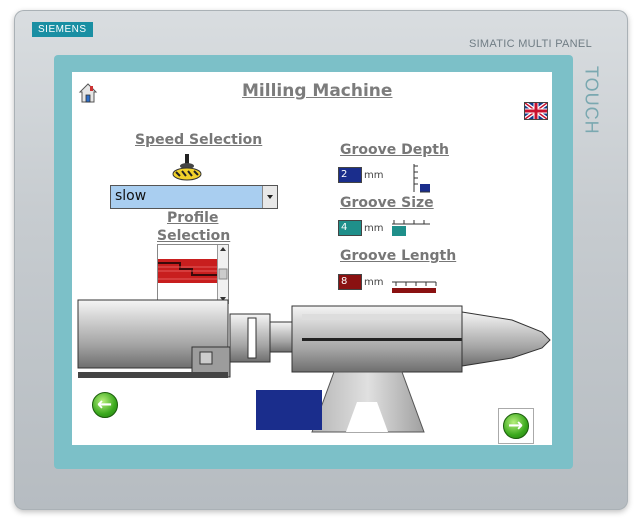 The height and width of the screenshot is (521, 640). Describe the element at coordinates (374, 228) in the screenshot. I see `groove-size-unit: mm` at that location.